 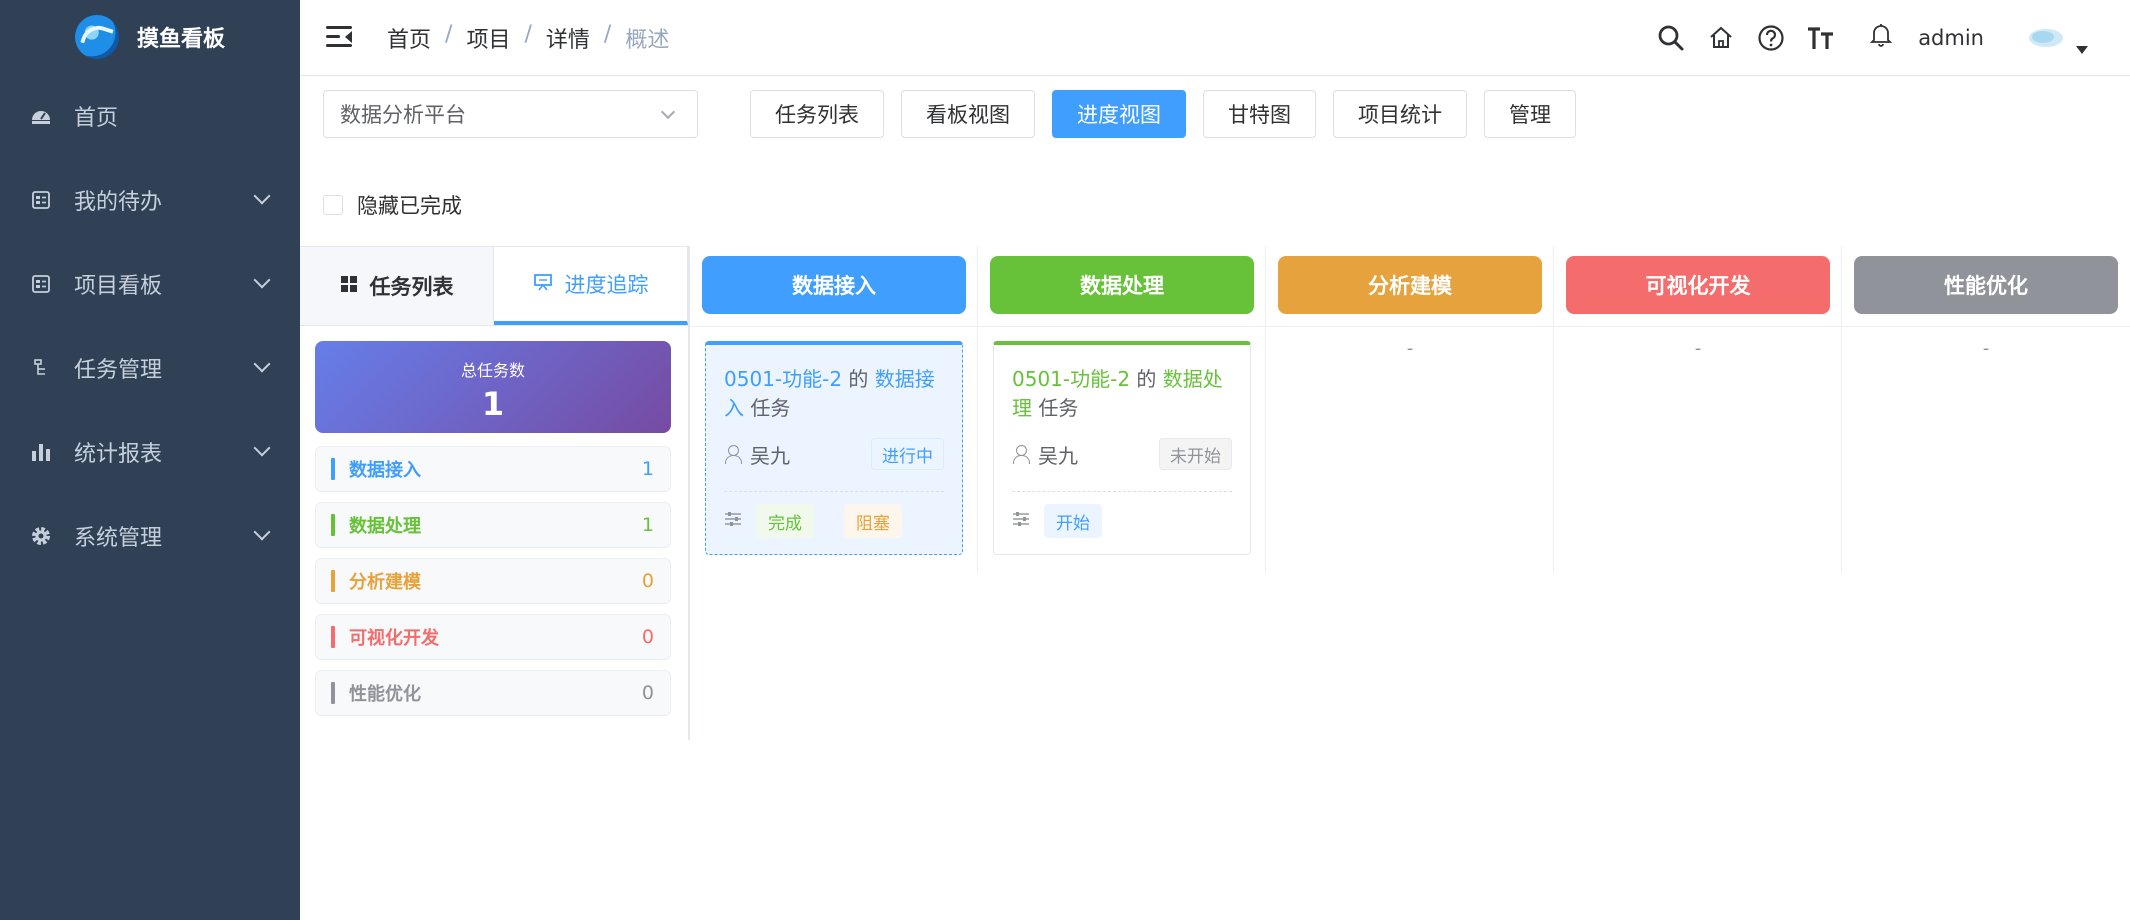 I want to click on username: admin, so click(x=1951, y=38).